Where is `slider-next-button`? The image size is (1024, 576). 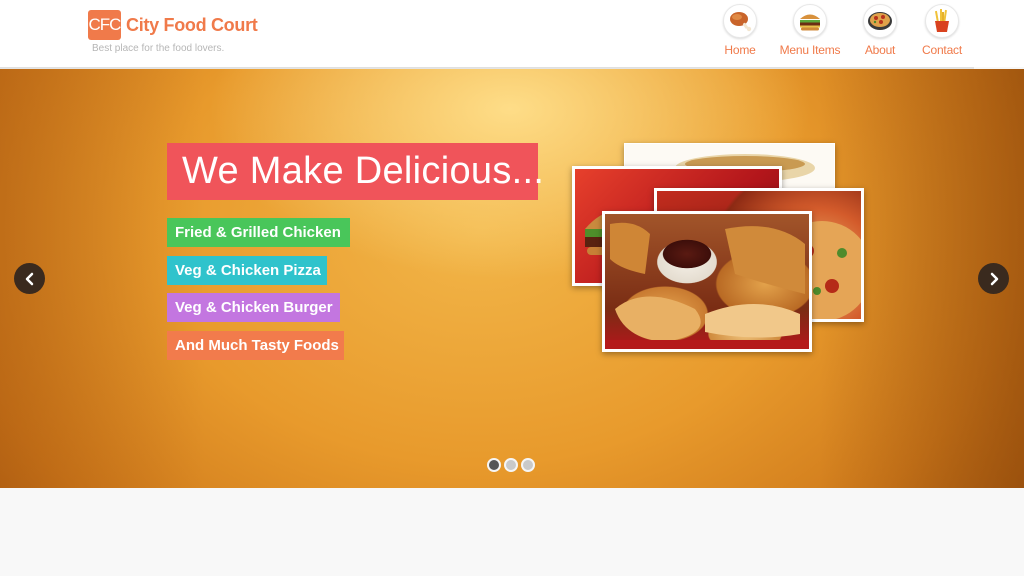
slider-next-button is located at coordinates (993, 278).